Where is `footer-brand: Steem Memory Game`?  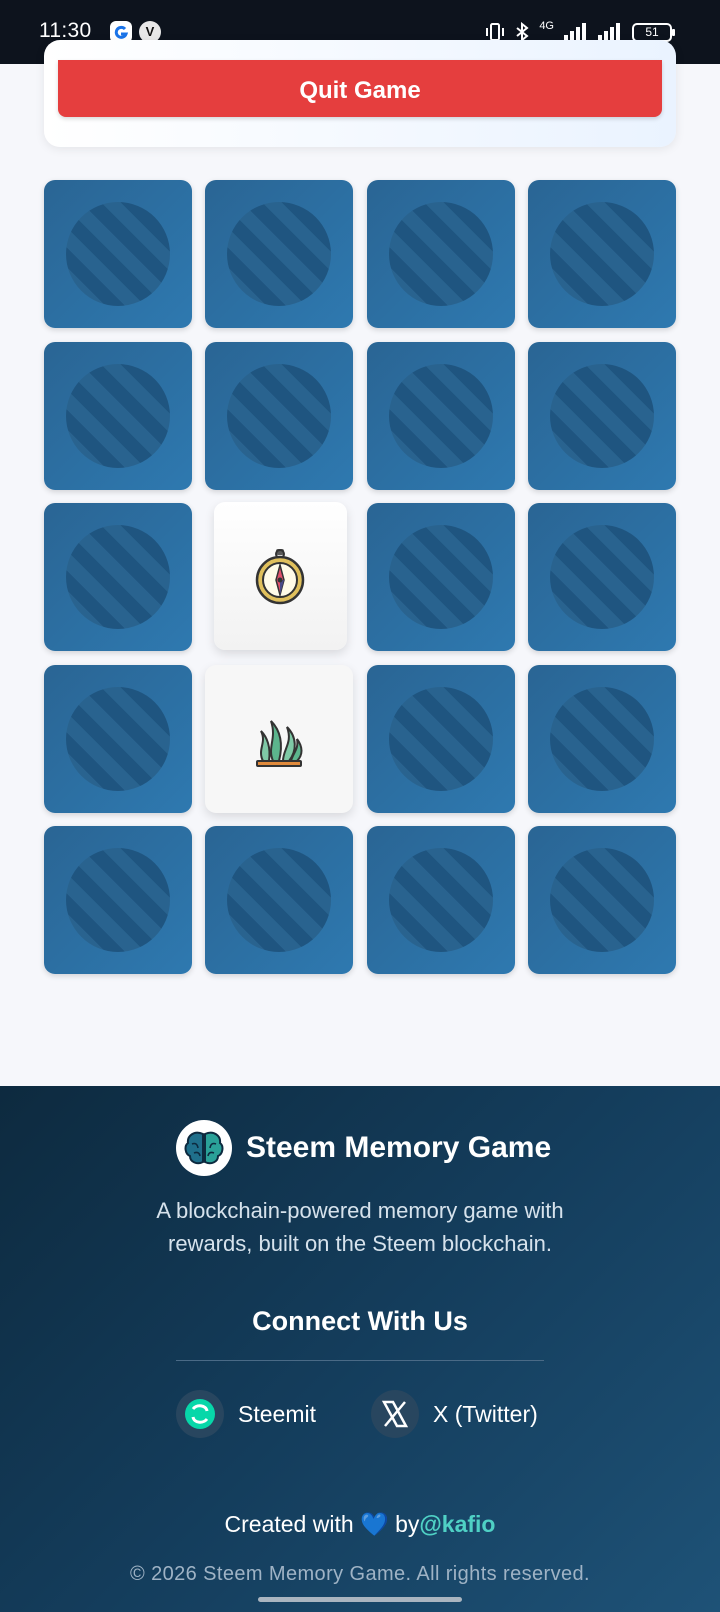 footer-brand: Steem Memory Game is located at coordinates (363, 1148).